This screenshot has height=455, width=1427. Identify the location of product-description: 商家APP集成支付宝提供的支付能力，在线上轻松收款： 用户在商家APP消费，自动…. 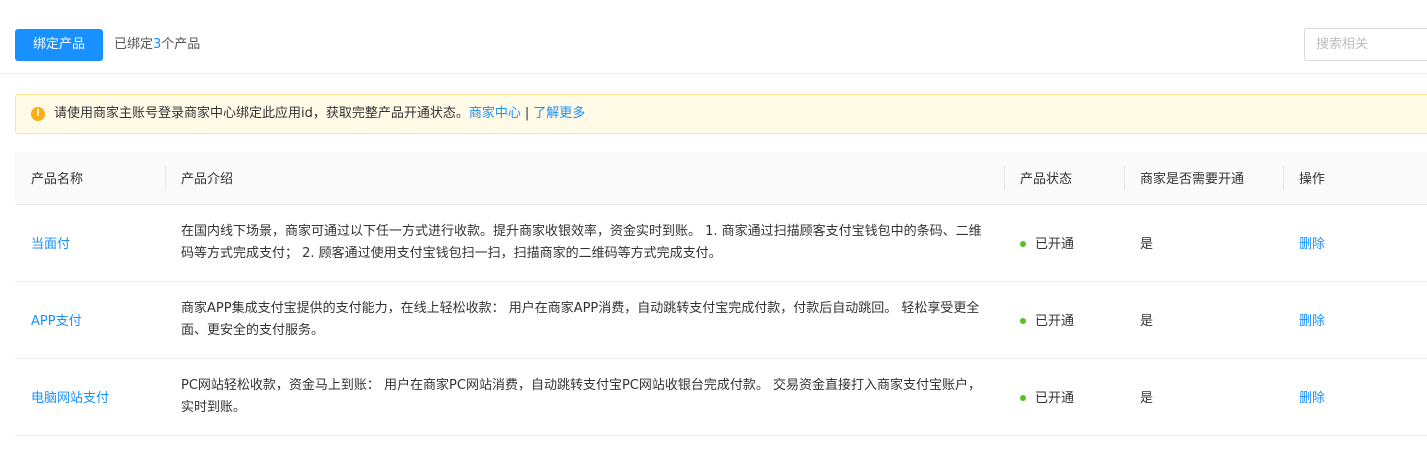
(584, 320).